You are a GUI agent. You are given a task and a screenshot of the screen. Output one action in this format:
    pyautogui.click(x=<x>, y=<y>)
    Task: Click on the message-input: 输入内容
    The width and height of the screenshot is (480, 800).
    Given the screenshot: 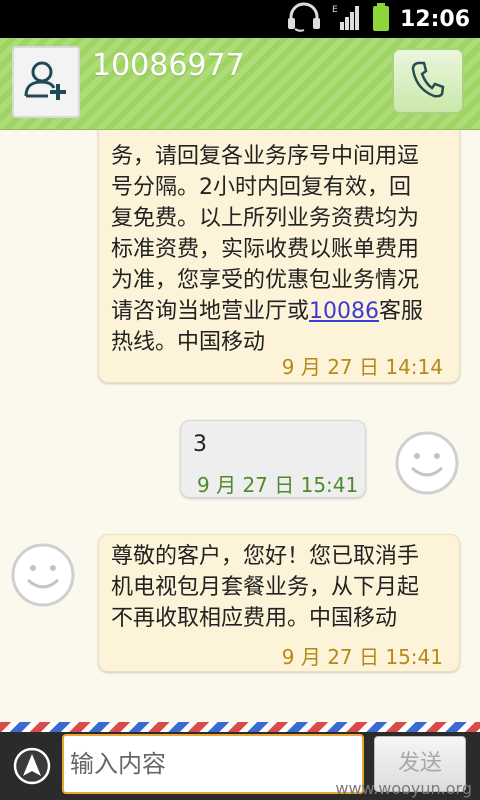 What is the action you would take?
    pyautogui.click(x=213, y=764)
    